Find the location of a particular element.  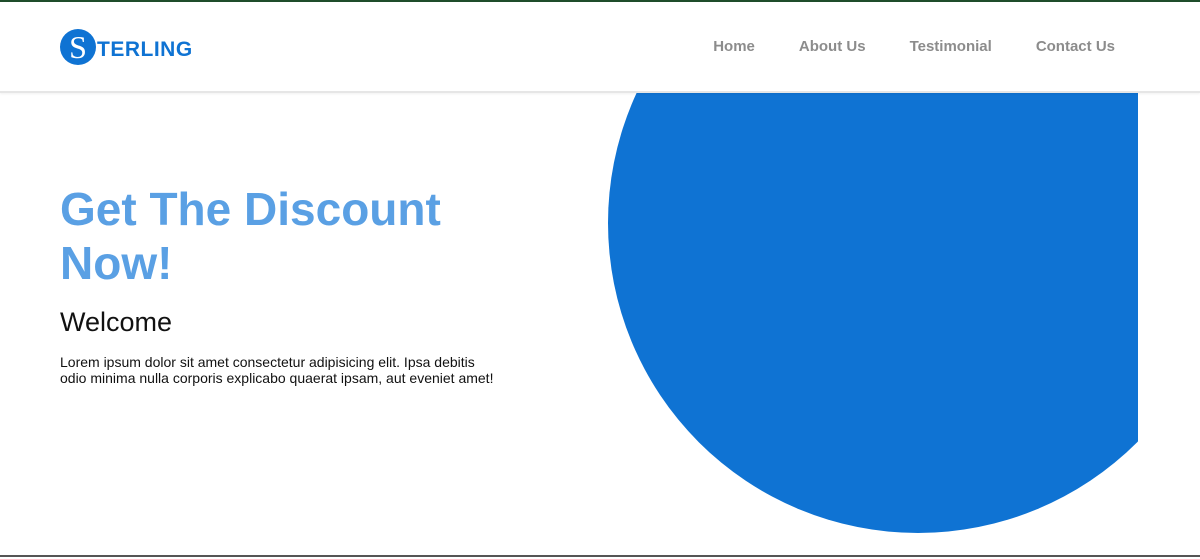

nav-about-us: About Us is located at coordinates (832, 47).